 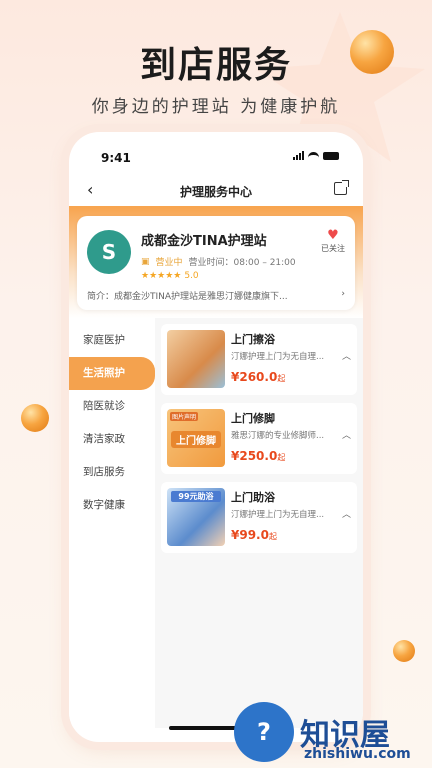 I want to click on service-item: 99元助浴 上门助浴 汀娜护理上门为无自理... ︿ ¥99.0起, so click(x=259, y=517).